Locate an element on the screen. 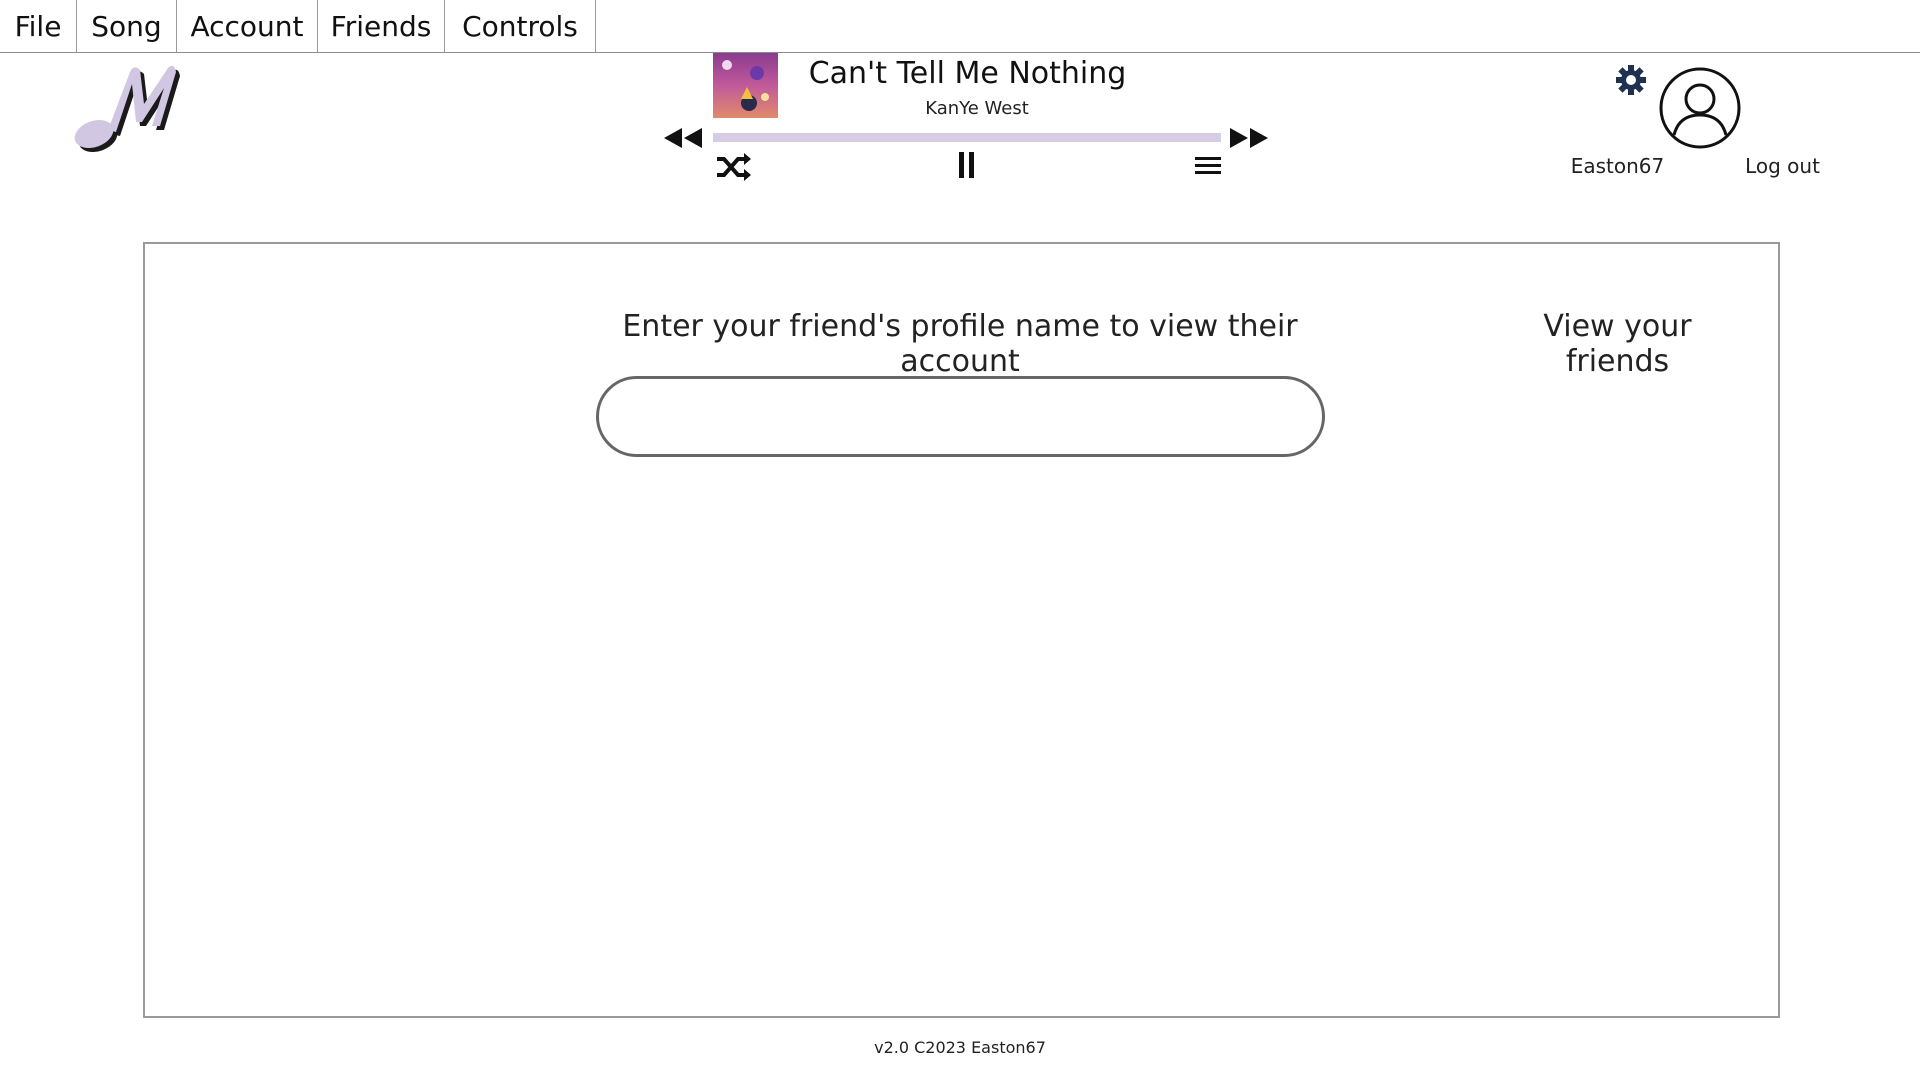 This screenshot has height=1080, width=1920. song-title: Can't Tell Me Nothing is located at coordinates (967, 73).